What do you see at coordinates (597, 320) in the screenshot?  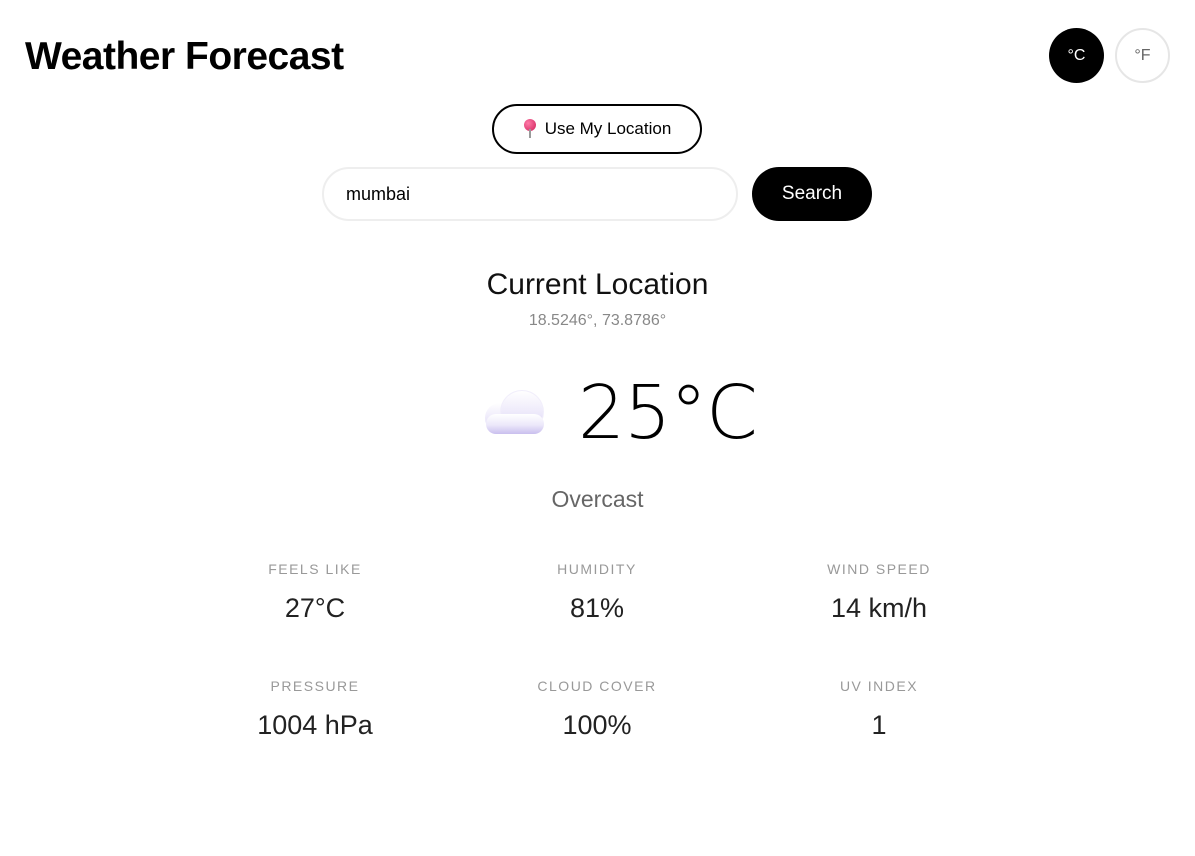 I see `location-coordinates: 18.5246°, 73.8786°` at bounding box center [597, 320].